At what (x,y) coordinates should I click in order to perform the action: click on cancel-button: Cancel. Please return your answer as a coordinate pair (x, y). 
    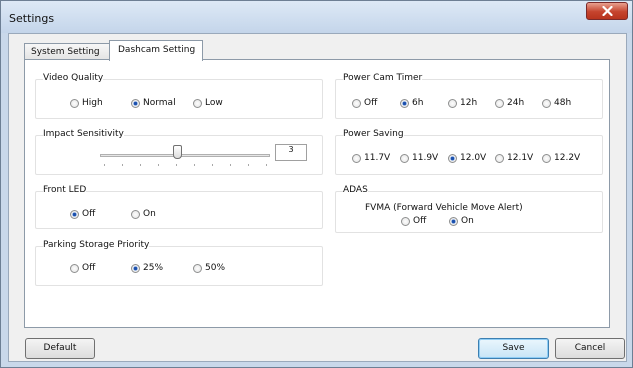
    Looking at the image, I should click on (590, 348).